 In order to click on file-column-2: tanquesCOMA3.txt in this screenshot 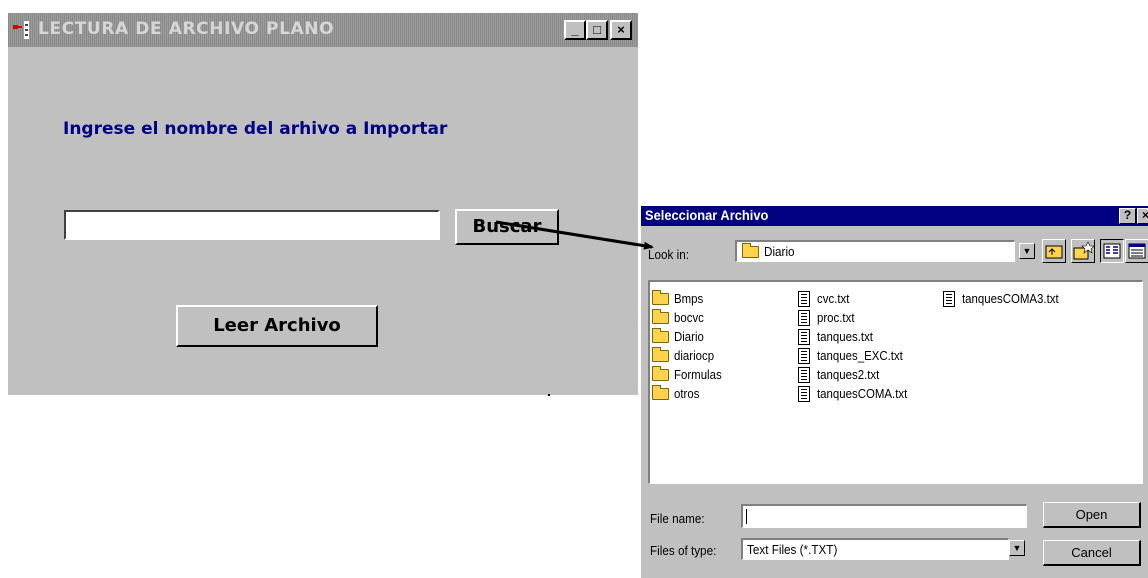, I will do `click(1007, 298)`.